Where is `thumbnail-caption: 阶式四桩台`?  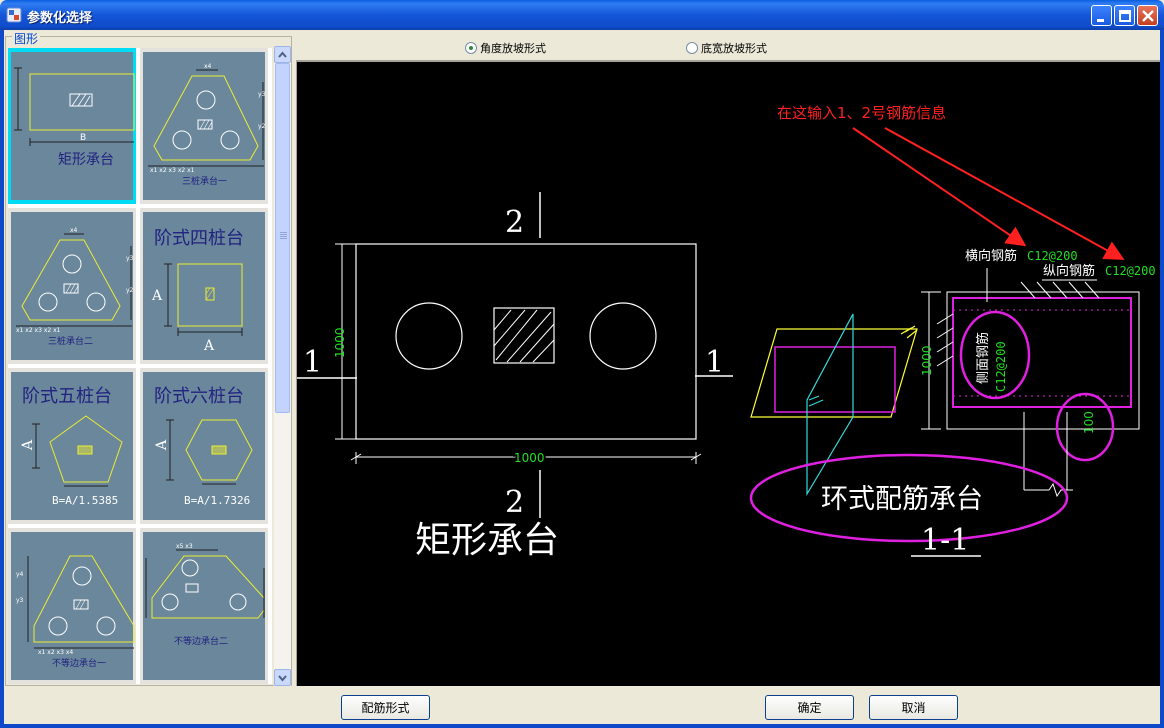
thumbnail-caption: 阶式四桩台 is located at coordinates (199, 238).